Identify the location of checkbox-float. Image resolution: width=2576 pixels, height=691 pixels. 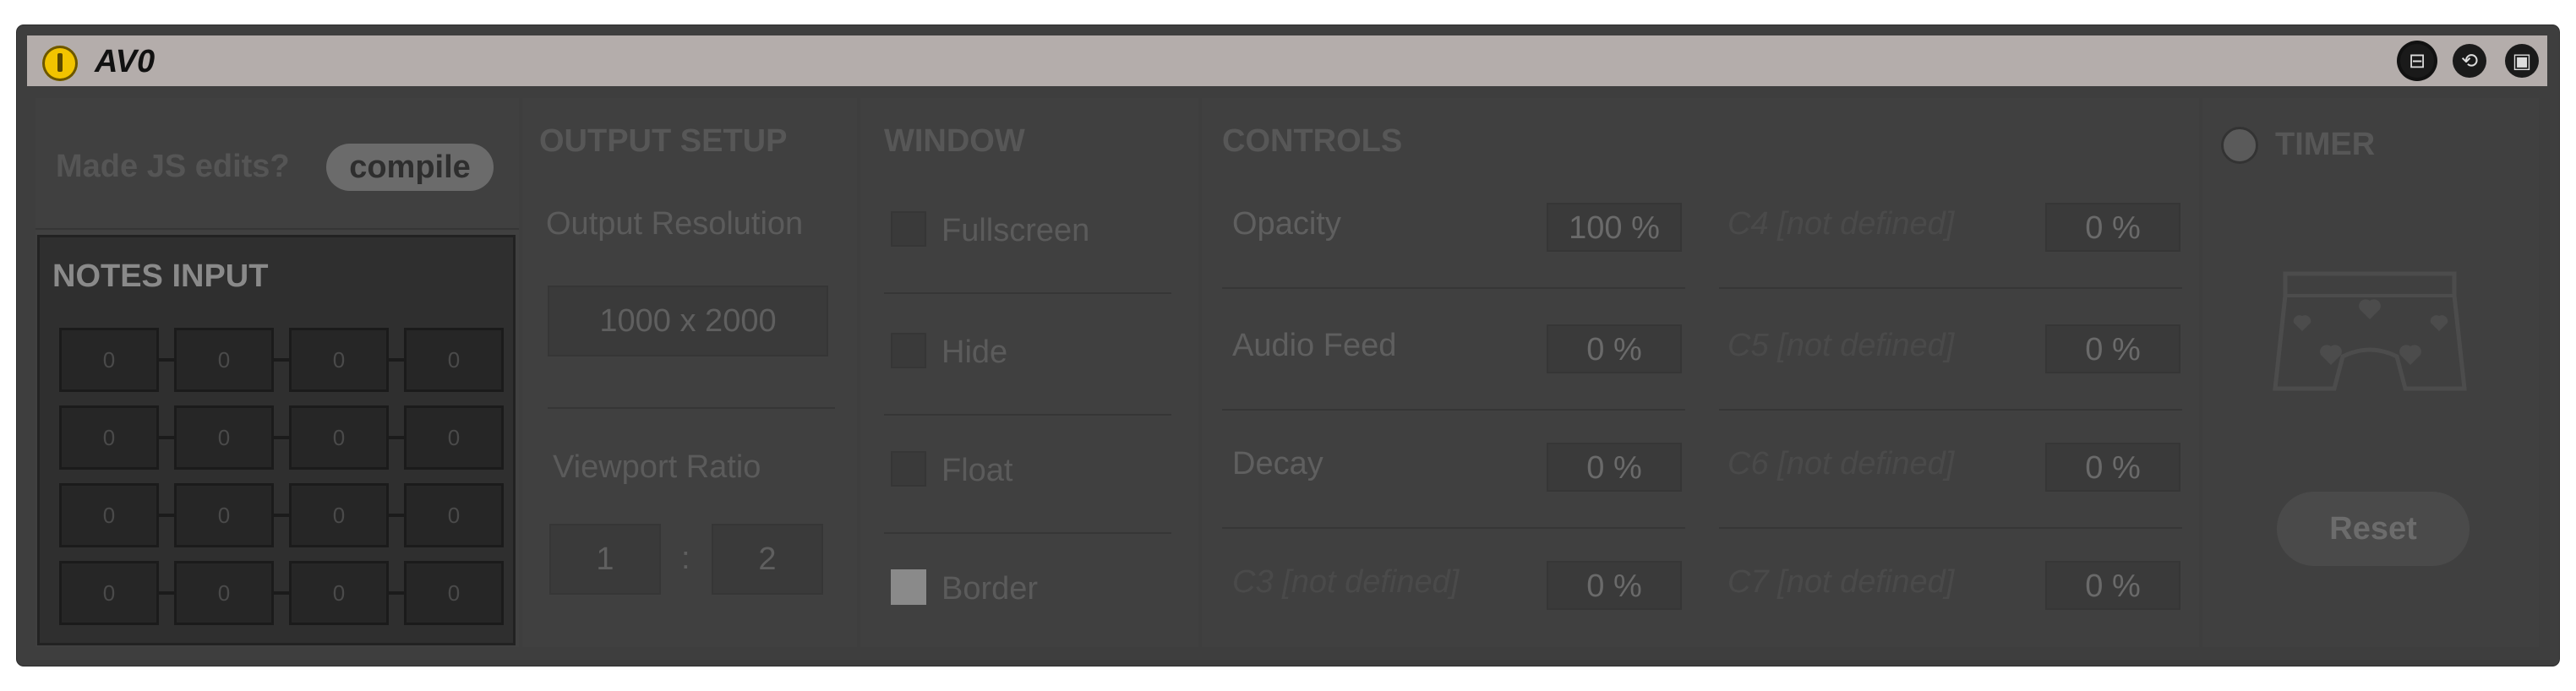
(909, 469).